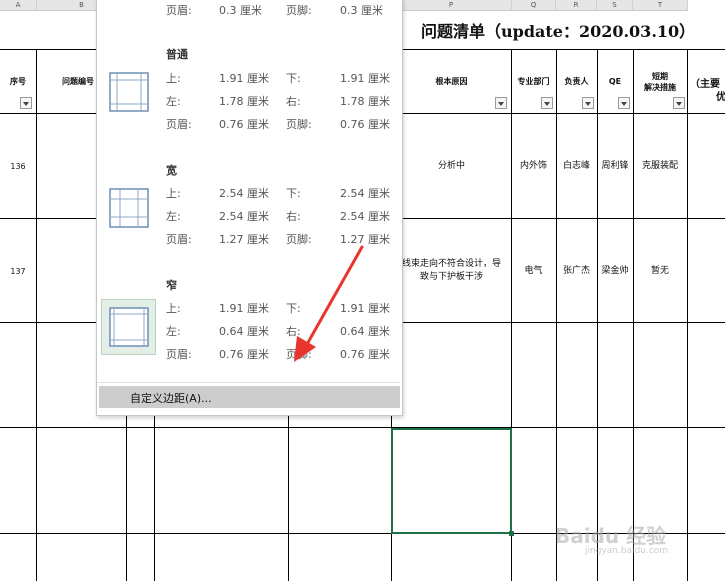 This screenshot has width=725, height=581. I want to click on cell-owner: 白志峰, so click(576, 166).